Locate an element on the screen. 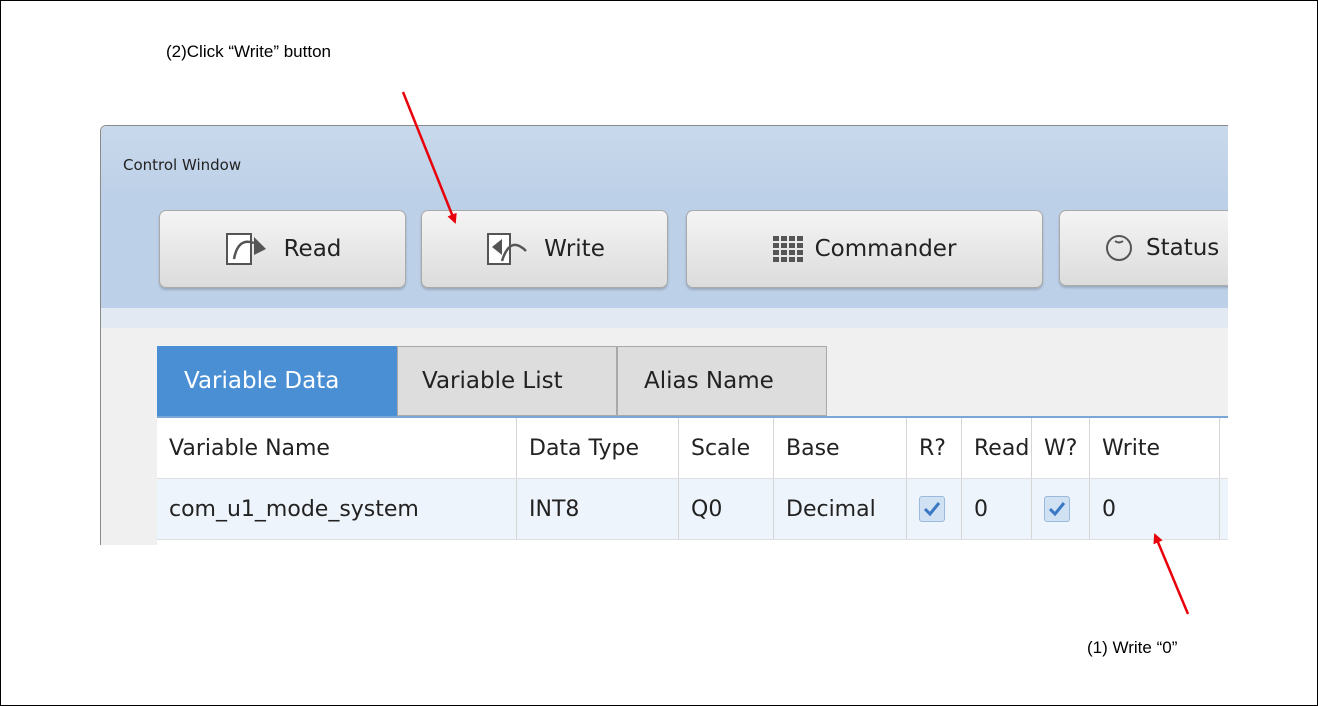 Image resolution: width=1318 pixels, height=706 pixels. read-checkbox is located at coordinates (932, 509).